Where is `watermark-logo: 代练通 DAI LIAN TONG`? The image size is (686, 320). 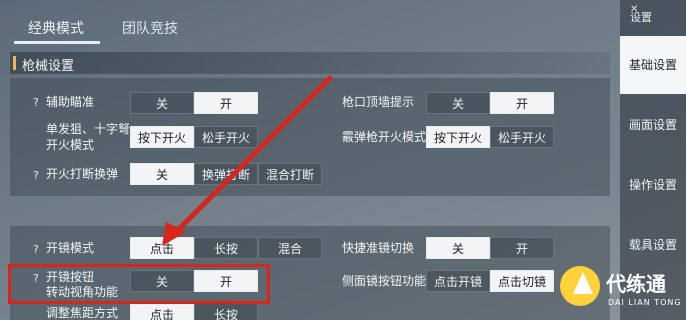
watermark-logo: 代练通 DAI LIAN TONG is located at coordinates (621, 289).